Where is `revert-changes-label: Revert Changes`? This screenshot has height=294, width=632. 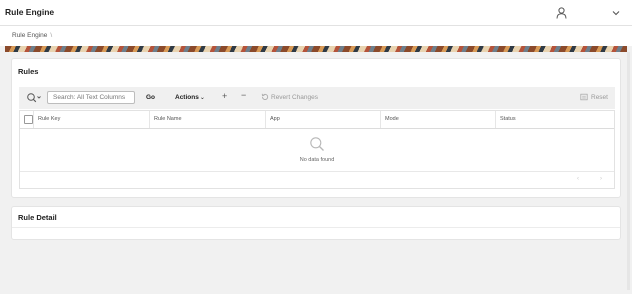
revert-changes-label: Revert Changes is located at coordinates (294, 97).